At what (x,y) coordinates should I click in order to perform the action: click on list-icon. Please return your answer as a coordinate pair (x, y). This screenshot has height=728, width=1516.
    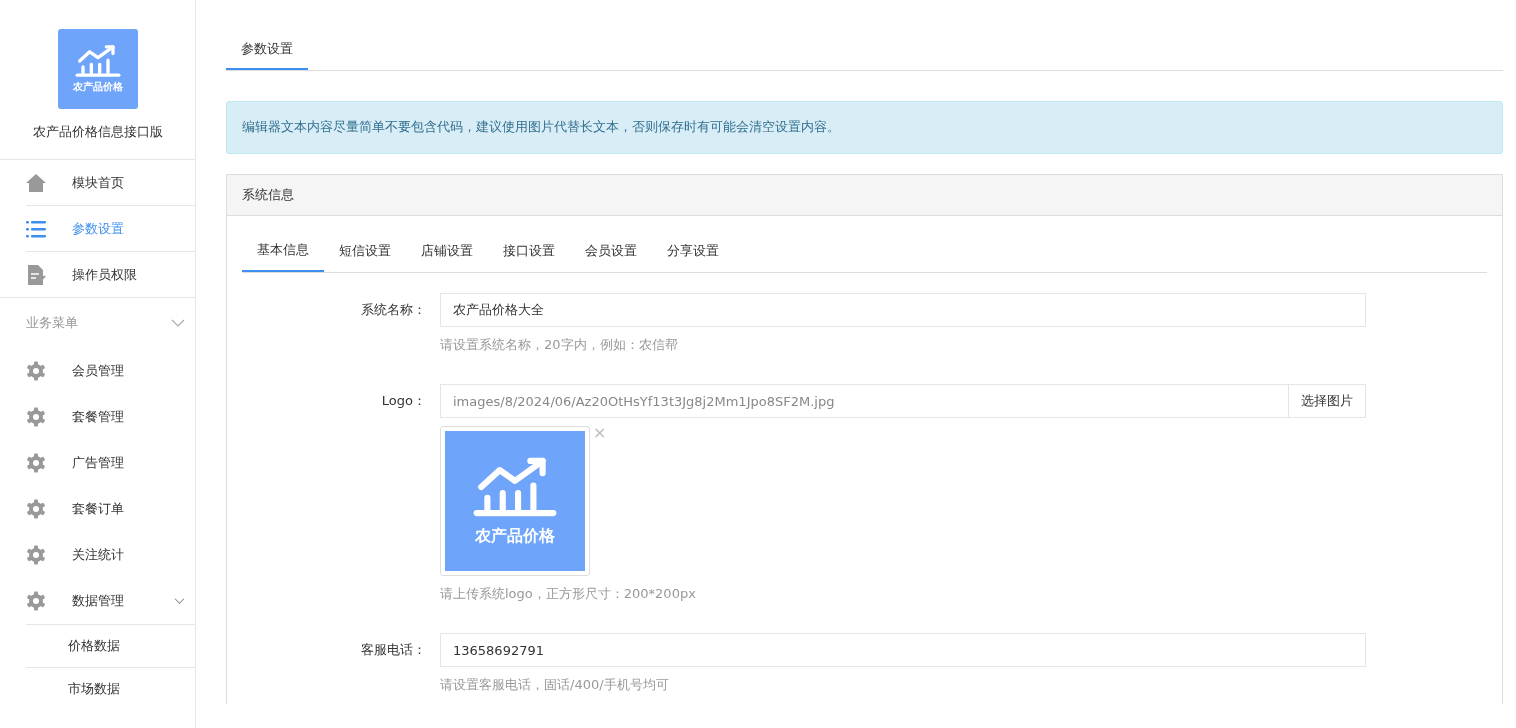
    Looking at the image, I should click on (36, 228).